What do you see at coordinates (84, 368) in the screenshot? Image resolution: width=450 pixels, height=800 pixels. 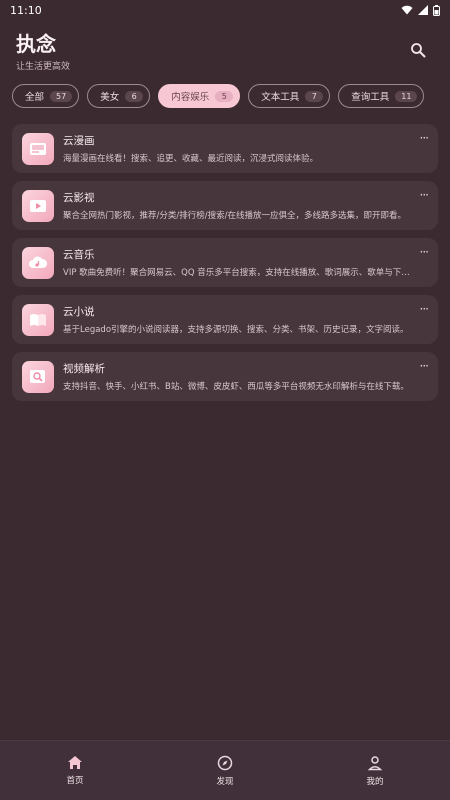 I see `app-title: 视频解析` at bounding box center [84, 368].